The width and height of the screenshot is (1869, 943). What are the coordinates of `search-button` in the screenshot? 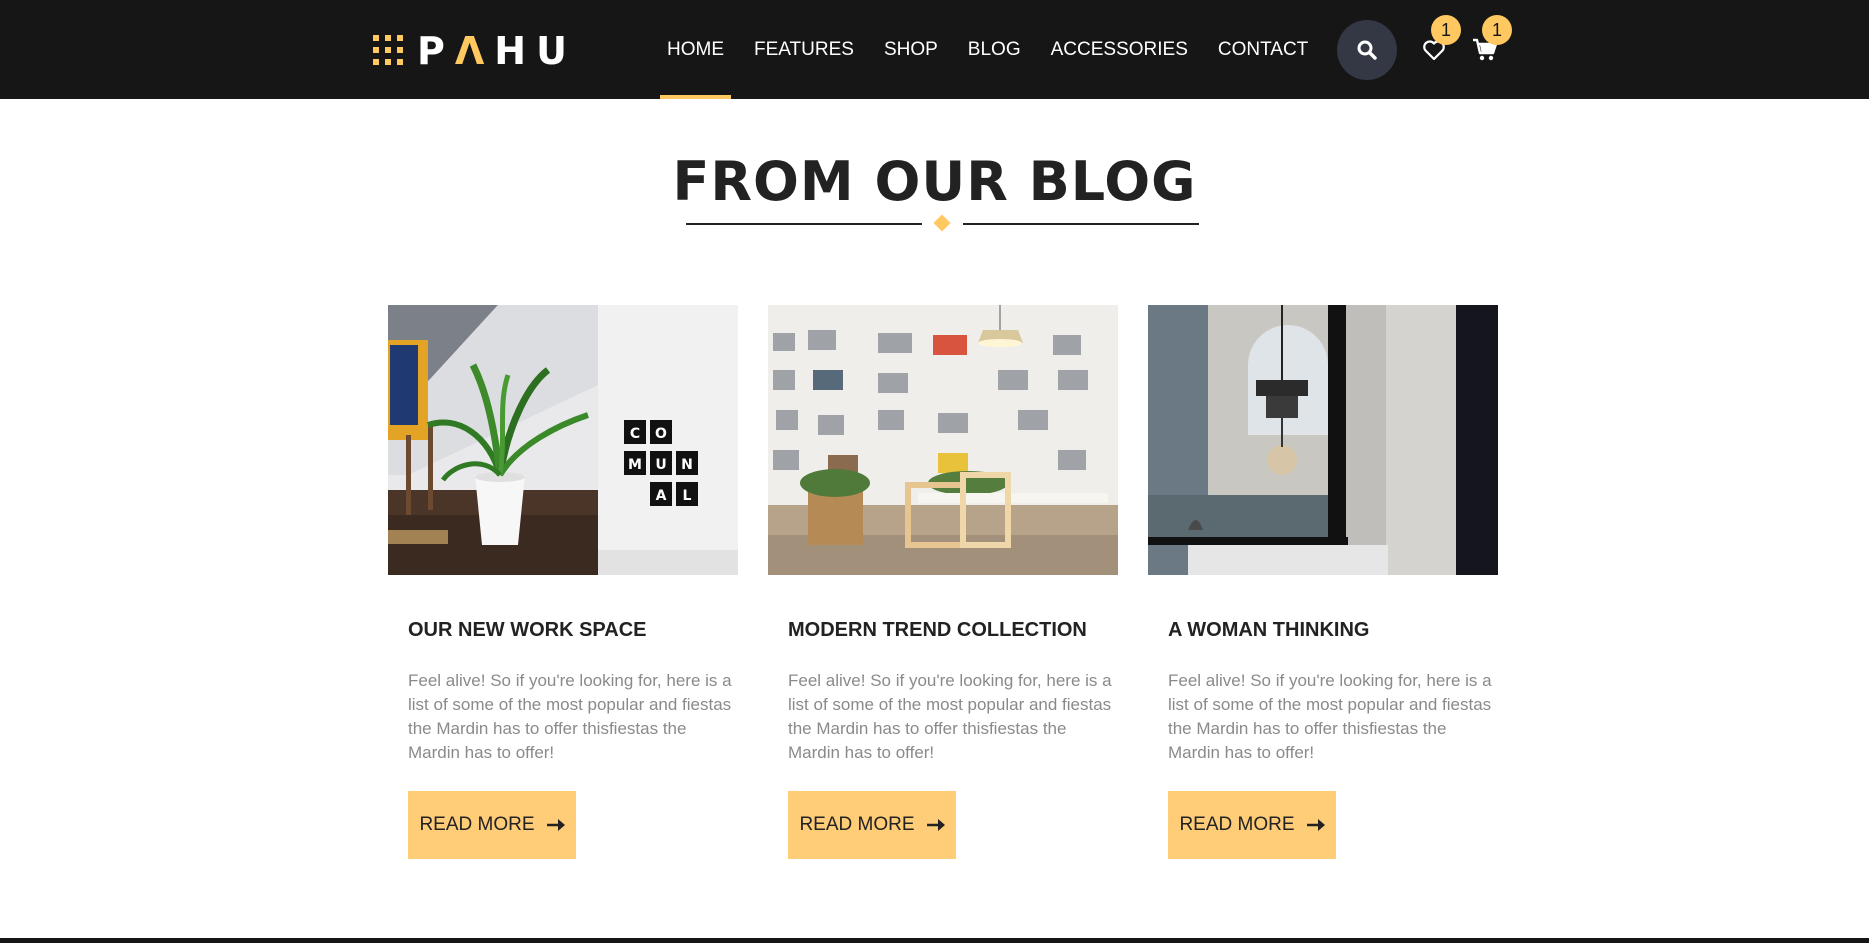 It's located at (1367, 50).